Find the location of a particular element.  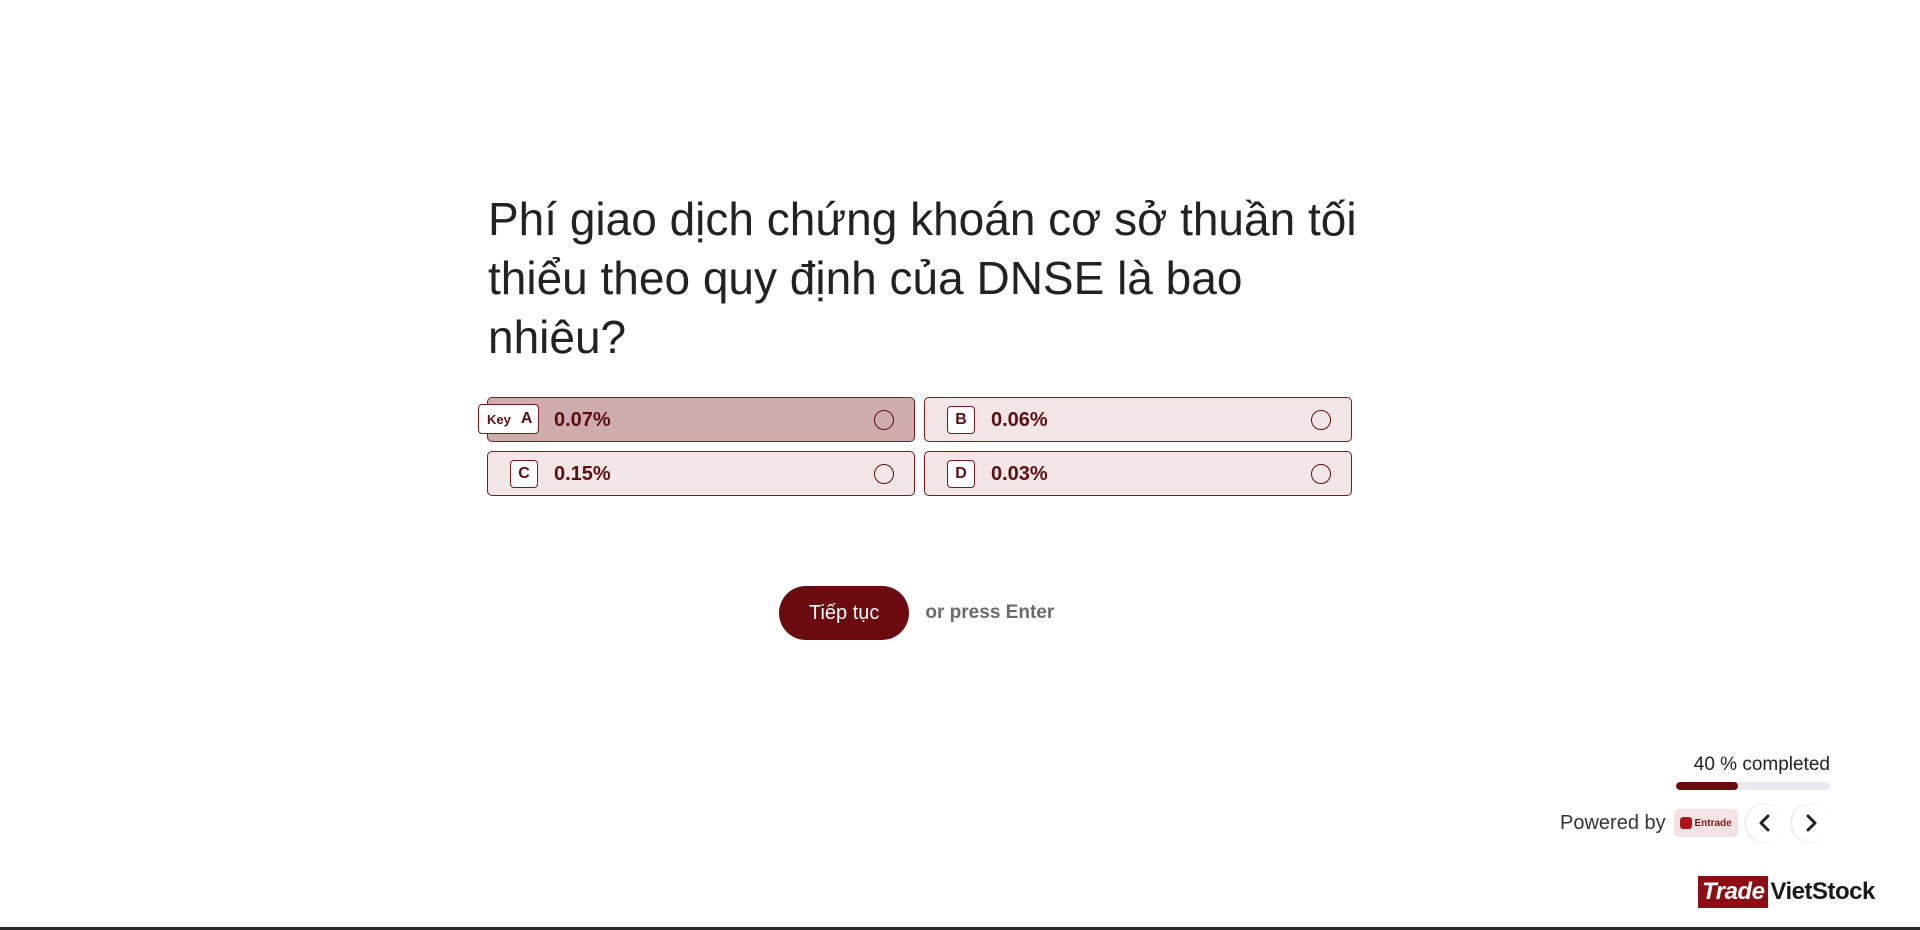

option-label: 0.15% is located at coordinates (582, 474).